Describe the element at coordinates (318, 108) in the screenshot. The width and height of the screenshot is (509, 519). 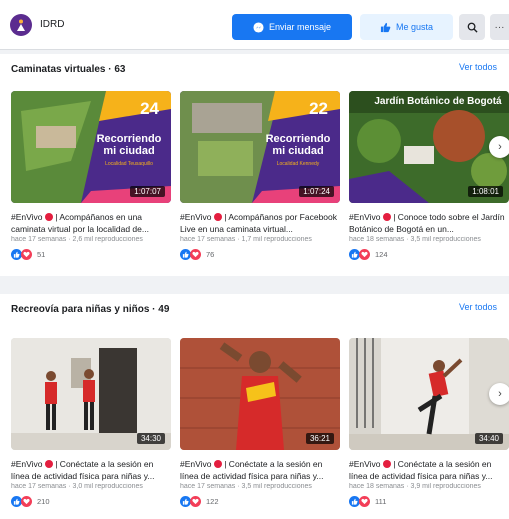
I see `episode-badge: 22` at that location.